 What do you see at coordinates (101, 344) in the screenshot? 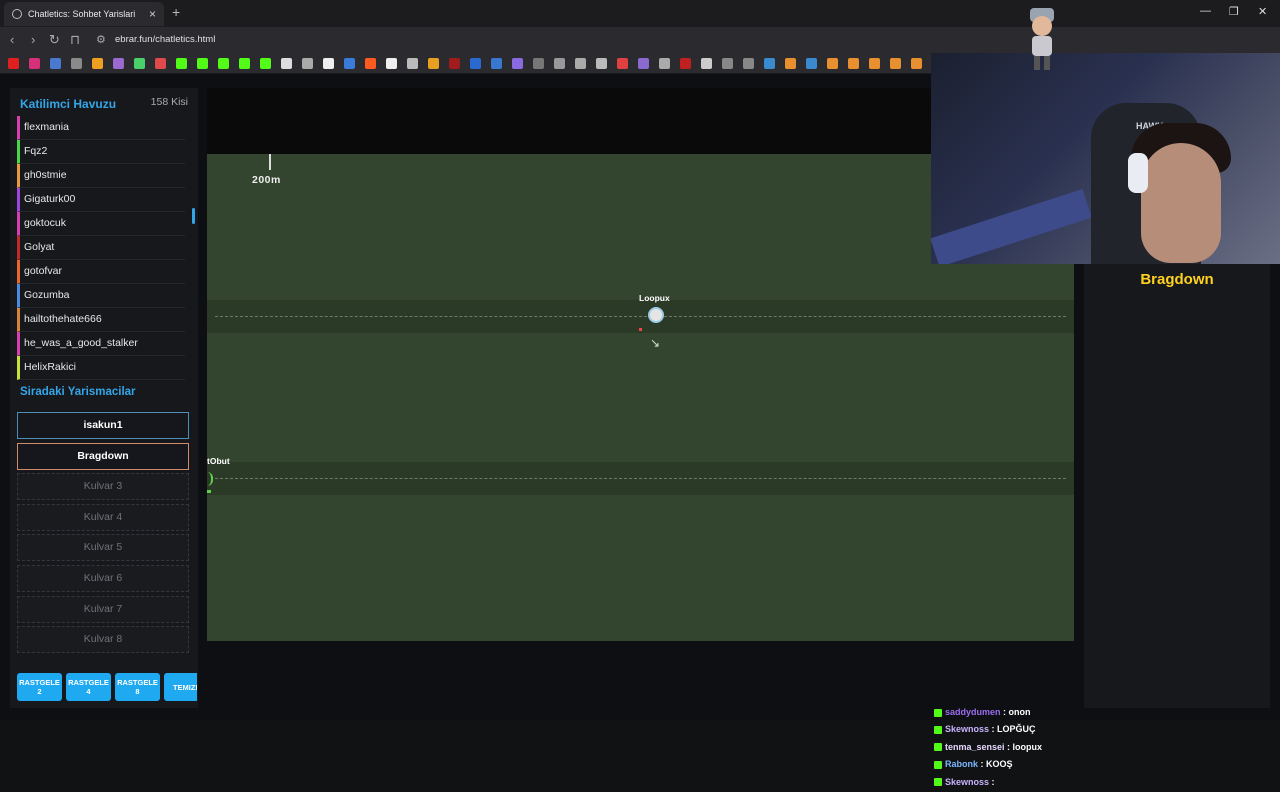
I see `participant-item: he_was_a_good_stalker` at bounding box center [101, 344].